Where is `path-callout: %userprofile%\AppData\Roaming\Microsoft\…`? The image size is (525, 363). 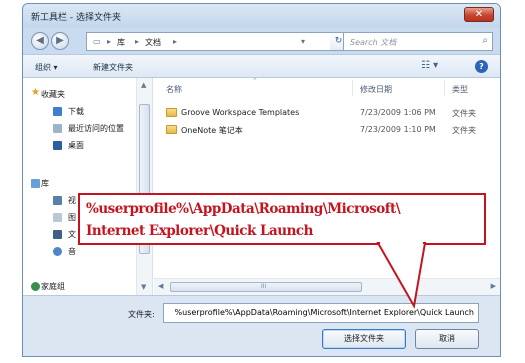
path-callout: %userprofile%\AppData\Roaming\Microsoft\… is located at coordinates (282, 219).